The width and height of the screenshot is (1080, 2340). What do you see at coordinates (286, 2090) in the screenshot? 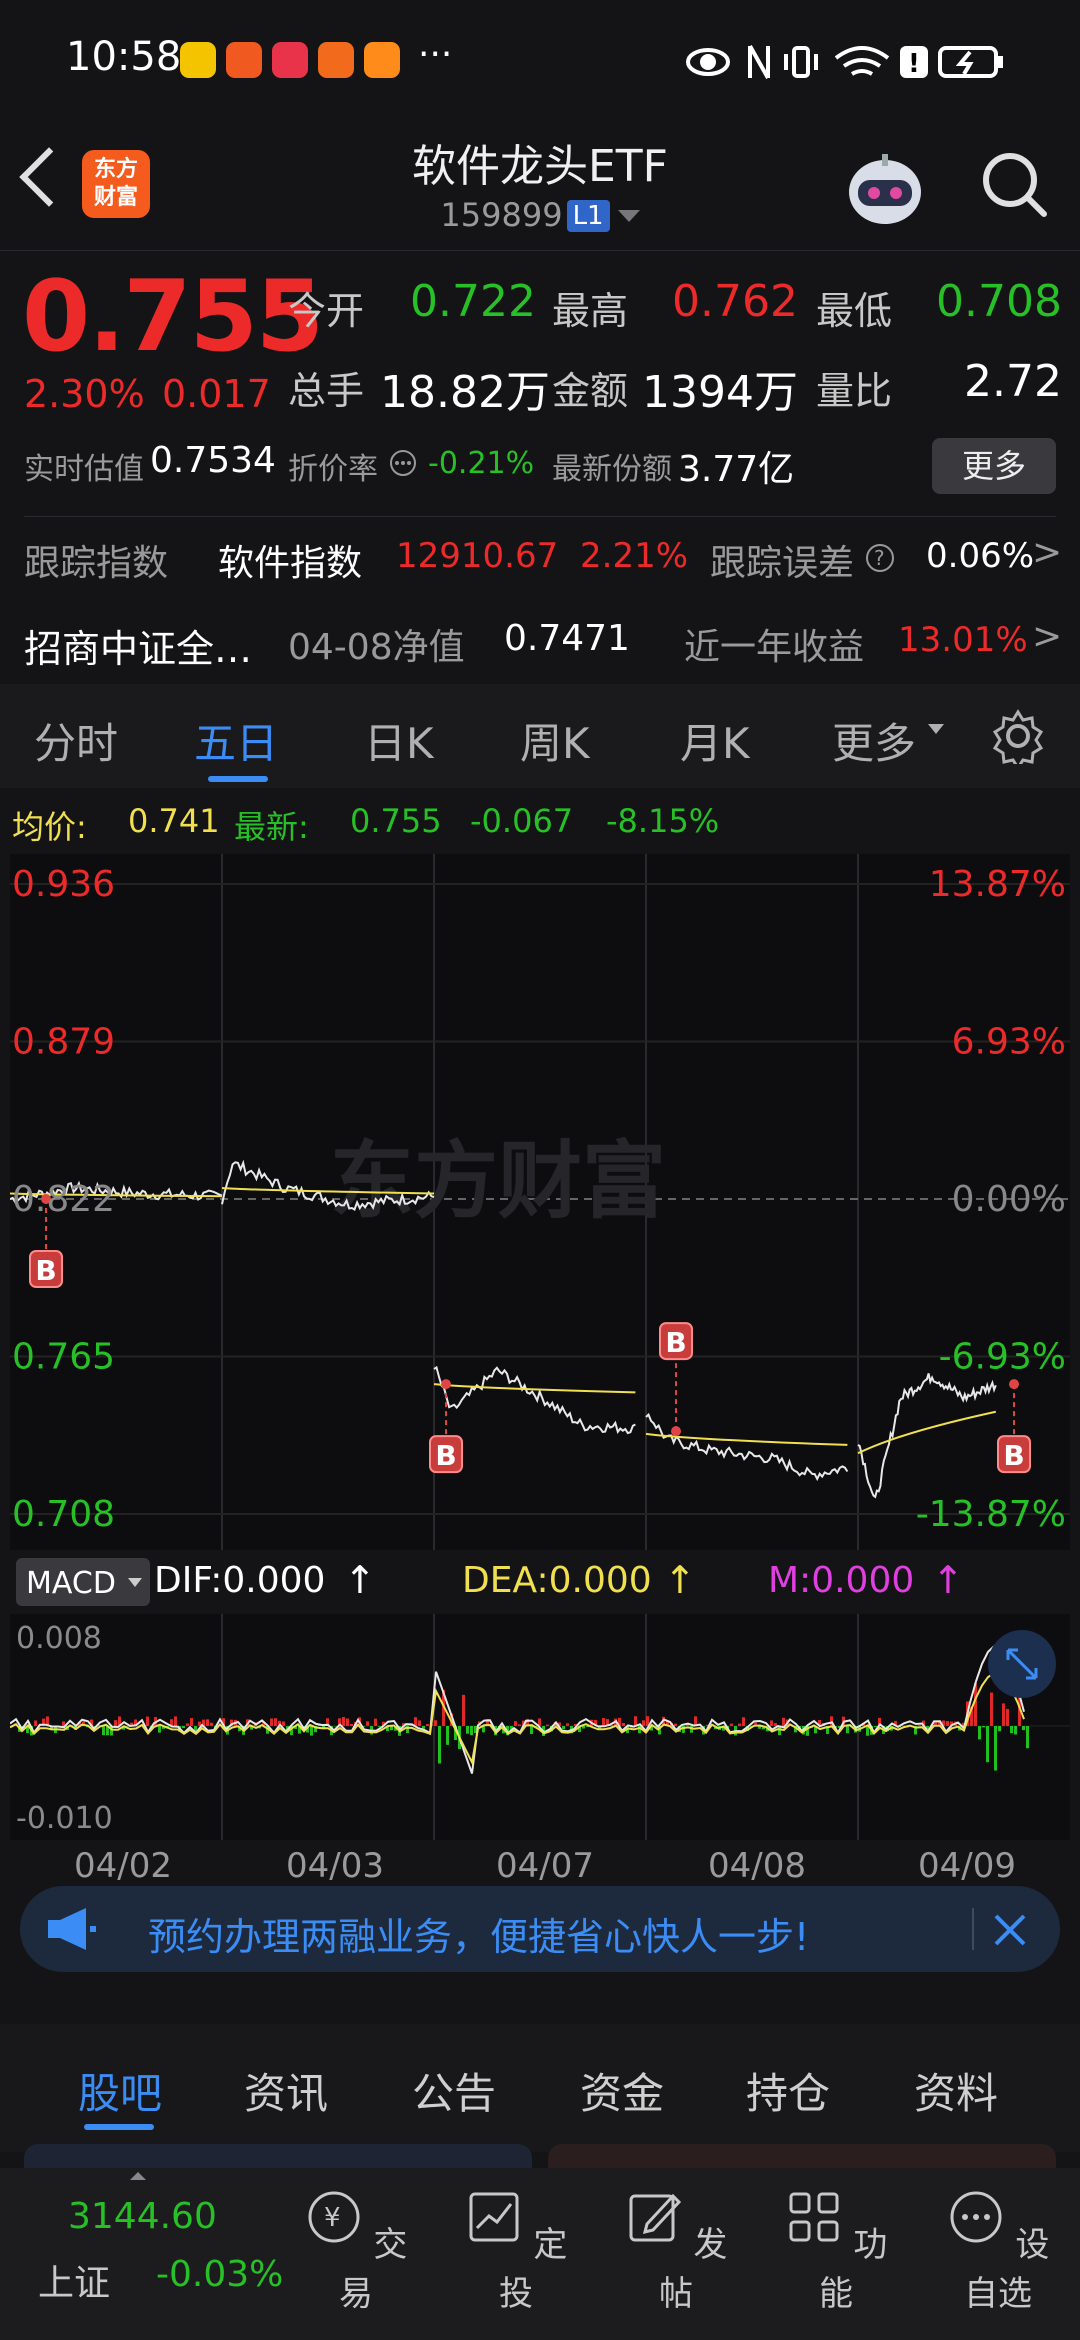
I see `tab-news: 资讯` at bounding box center [286, 2090].